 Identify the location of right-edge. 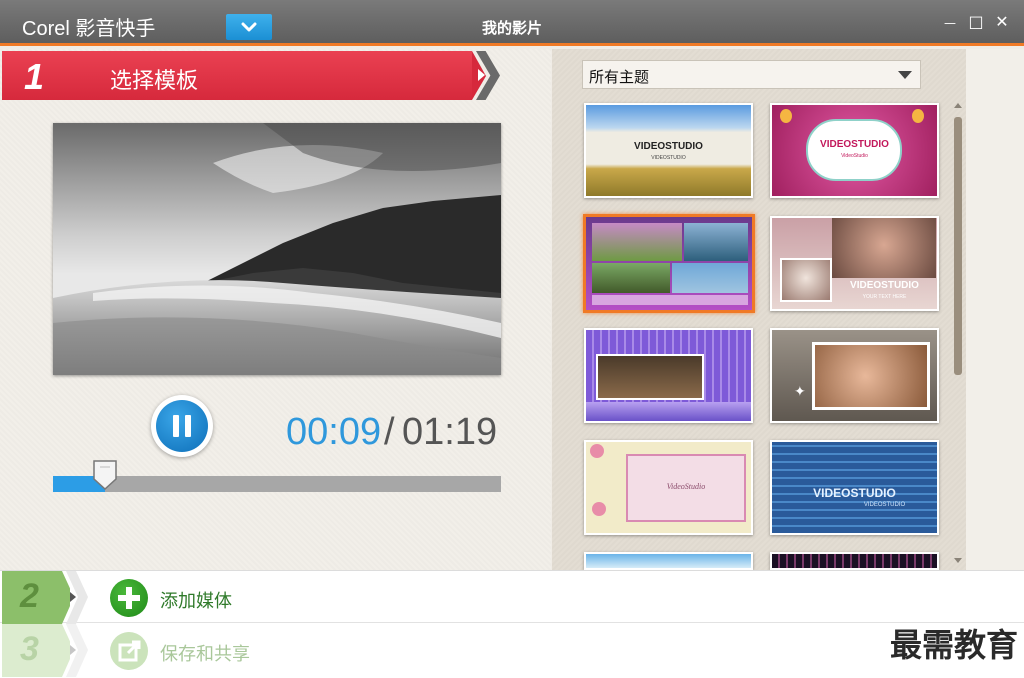
(995, 309).